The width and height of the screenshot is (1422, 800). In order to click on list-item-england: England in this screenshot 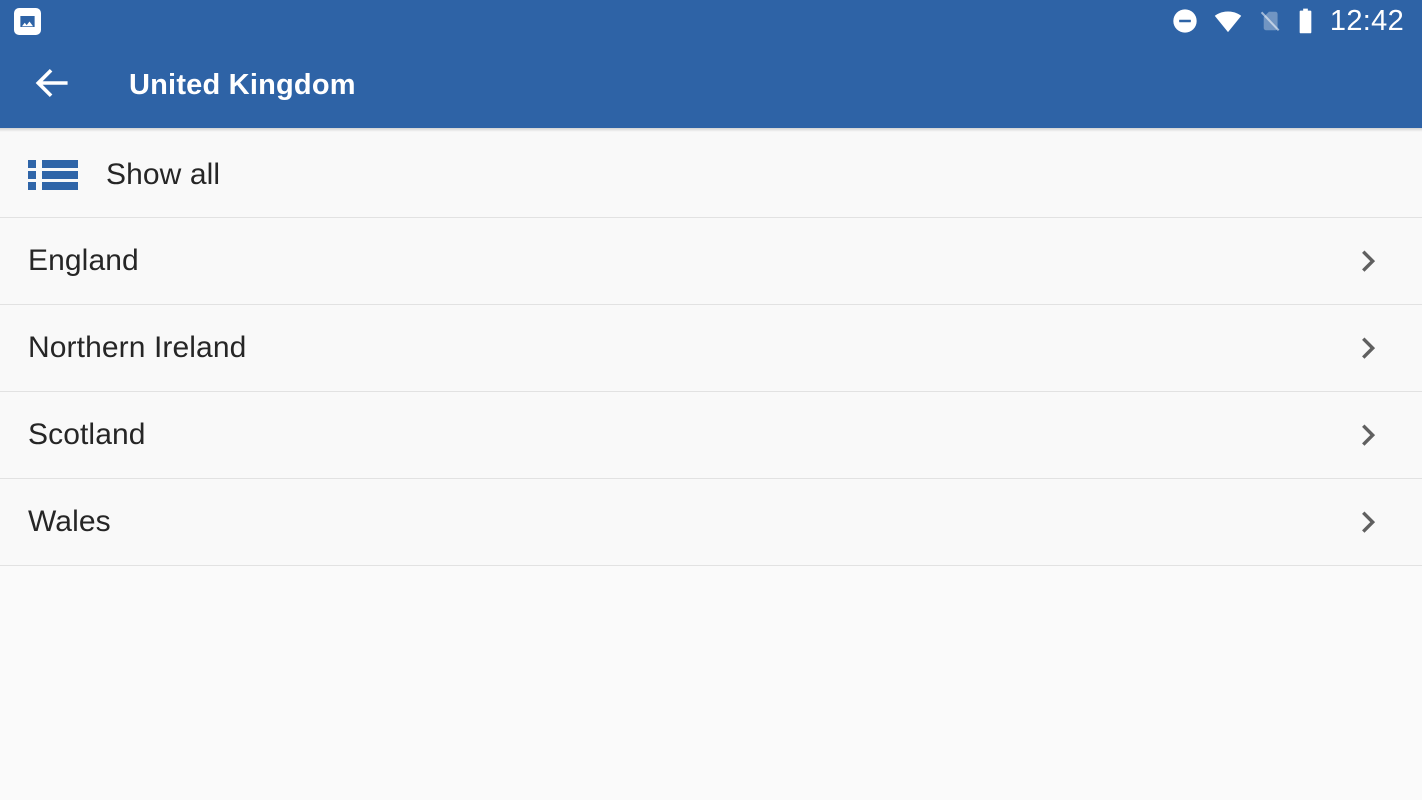, I will do `click(711, 261)`.